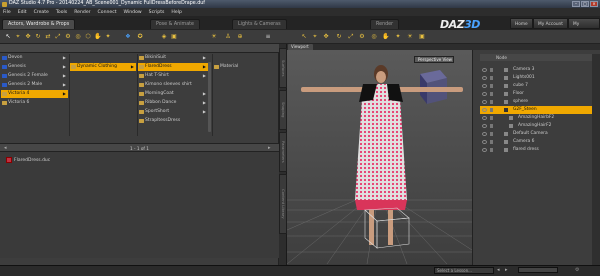  I want to click on tab-render: Render, so click(385, 24).